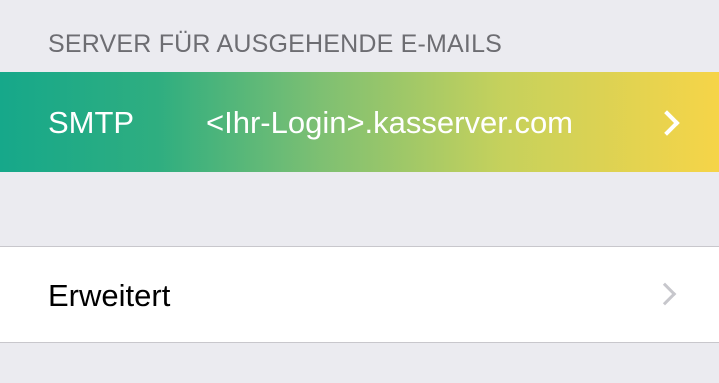 The image size is (719, 383). I want to click on smtp-server-value: <Ihr-Login>.kasserver.com, so click(390, 122).